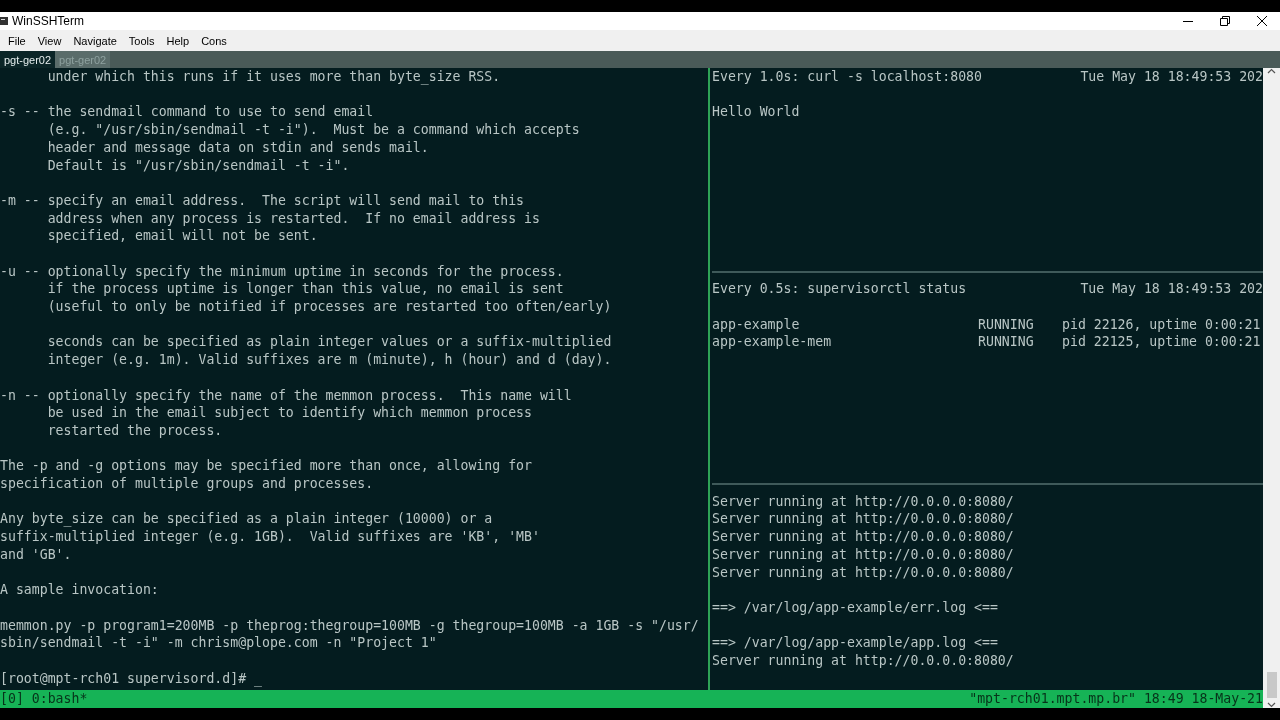 The image size is (1280, 720). What do you see at coordinates (756, 112) in the screenshot?
I see `terminal-line: Hello World` at bounding box center [756, 112].